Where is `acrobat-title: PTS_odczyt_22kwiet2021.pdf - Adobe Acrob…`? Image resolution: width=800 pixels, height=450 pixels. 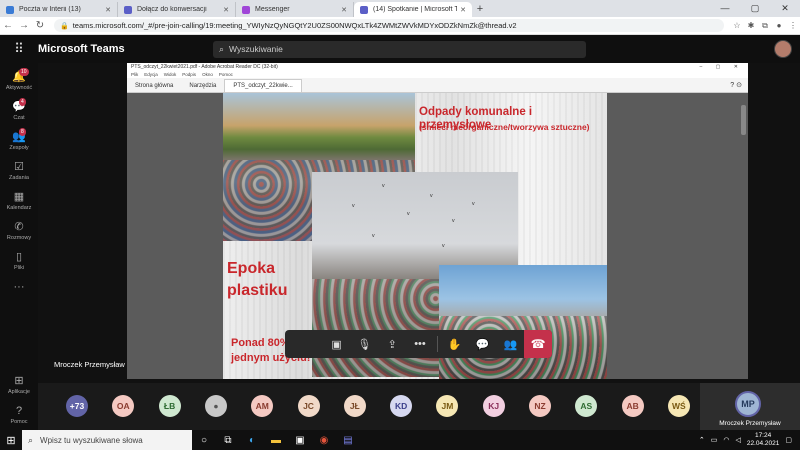
acrobat-title: PTS_odczyt_22kwiet2021.pdf - Adobe Acrob… is located at coordinates (204, 67).